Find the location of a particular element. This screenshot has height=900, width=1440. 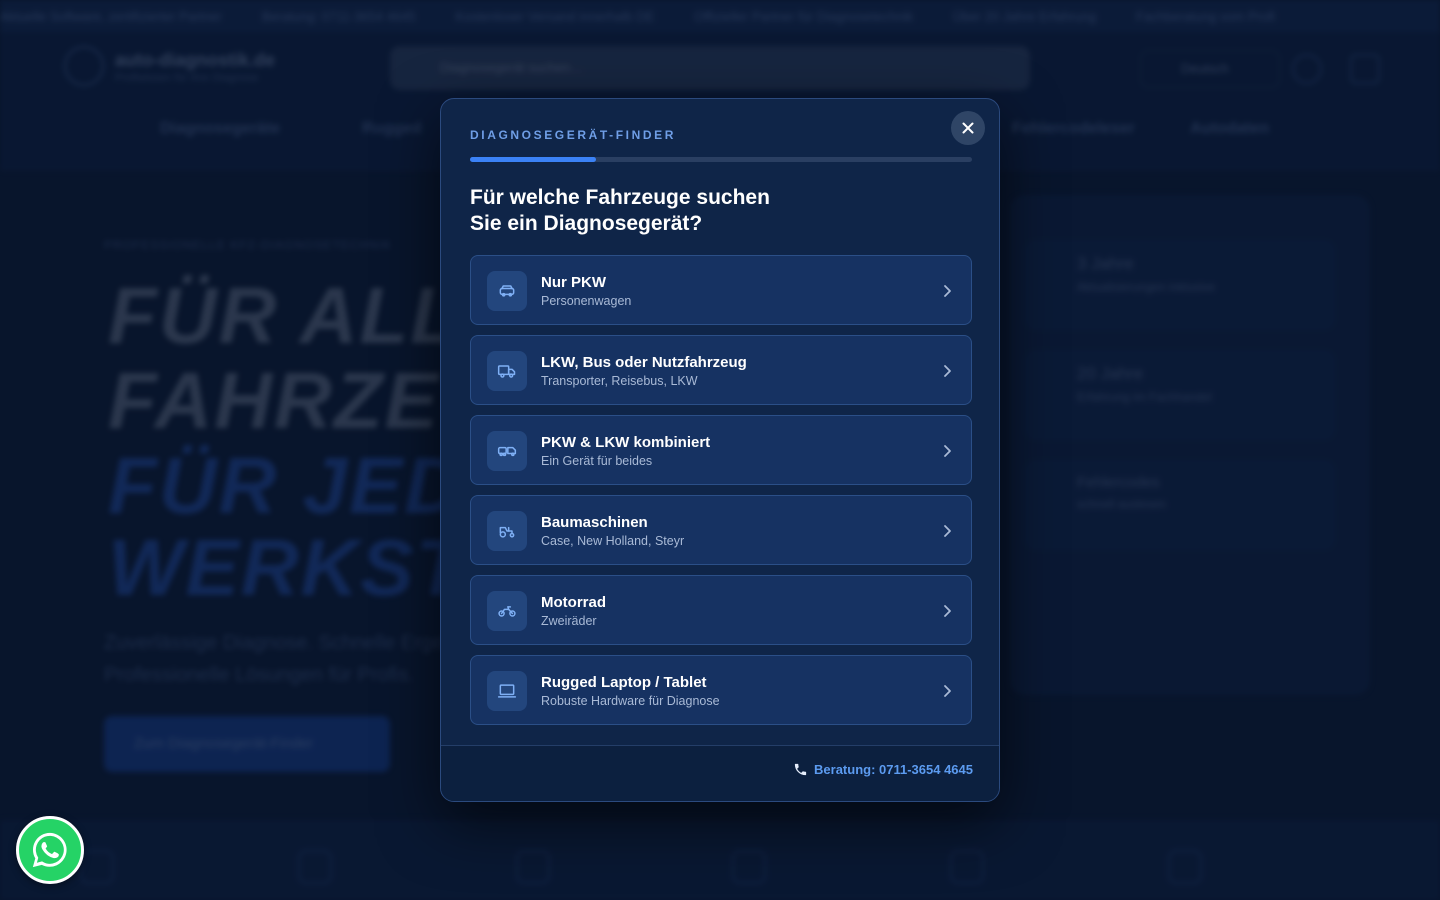

option-title: Rugged Laptop / Tablet is located at coordinates (624, 682).